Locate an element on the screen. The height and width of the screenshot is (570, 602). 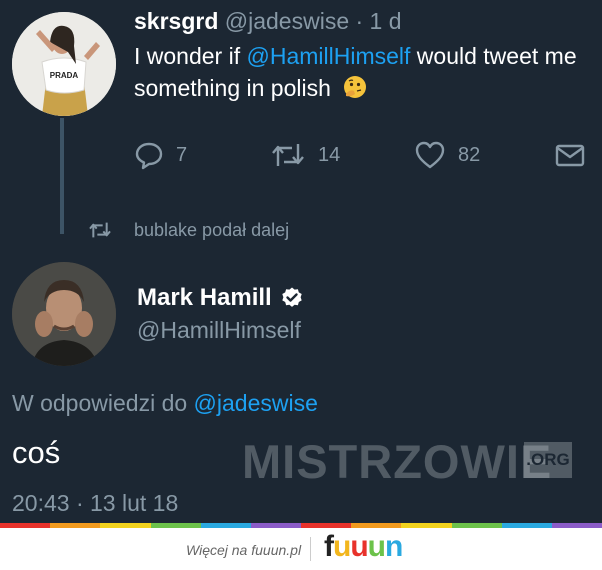
tweet2-name-row: Mark Hamill is located at coordinates (220, 298).